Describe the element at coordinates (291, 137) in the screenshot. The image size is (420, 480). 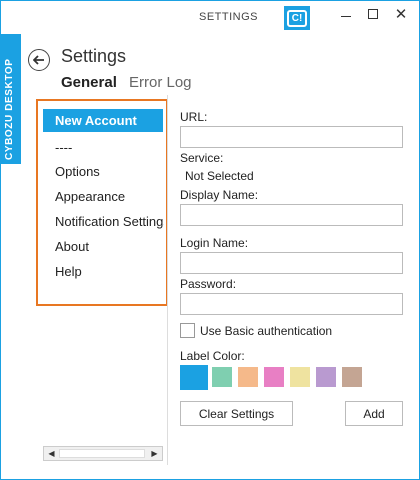
I see `url-input` at that location.